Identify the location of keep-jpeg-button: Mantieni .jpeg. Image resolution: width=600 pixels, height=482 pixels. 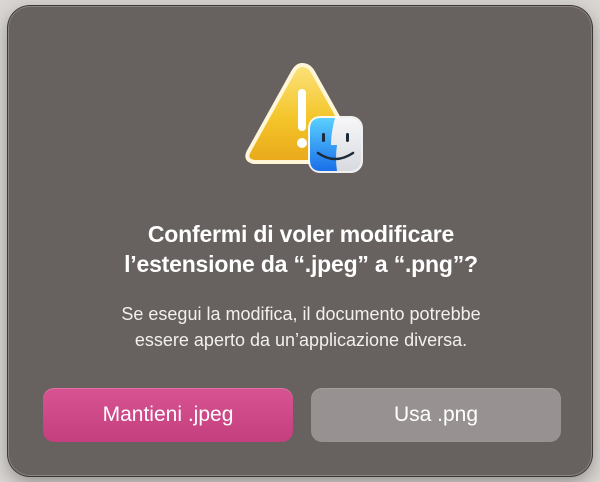
(168, 415).